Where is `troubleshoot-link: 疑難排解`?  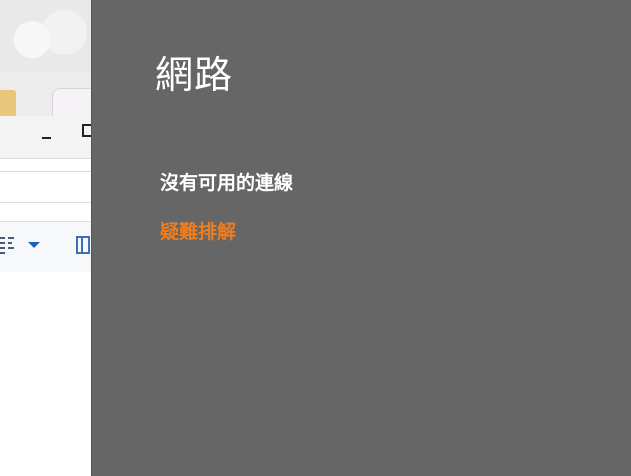
troubleshoot-link: 疑難排解 is located at coordinates (198, 230).